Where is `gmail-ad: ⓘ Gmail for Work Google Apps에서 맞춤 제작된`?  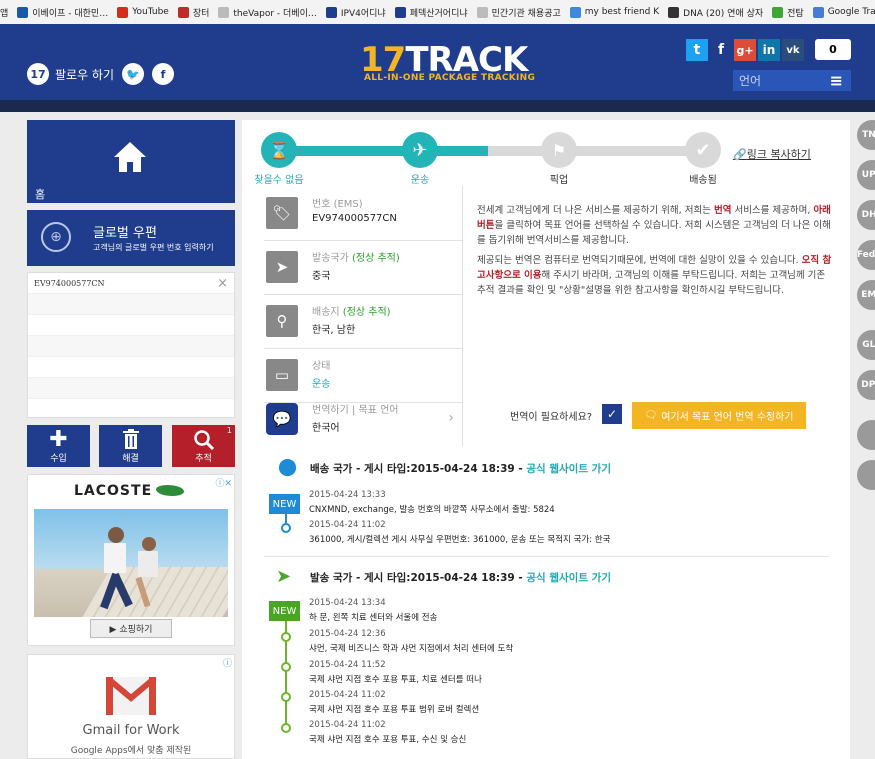 gmail-ad: ⓘ Gmail for Work Google Apps에서 맞춤 제작된 is located at coordinates (131, 706).